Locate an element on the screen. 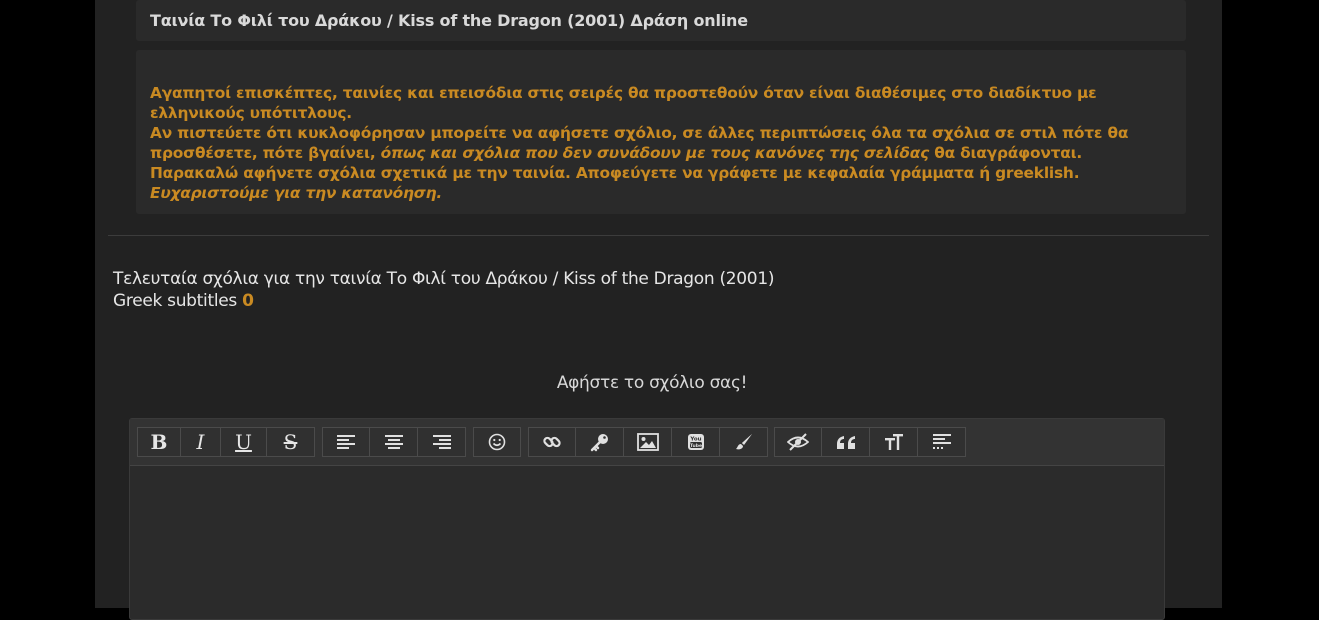 This screenshot has width=1319, height=620. bold-icon: B is located at coordinates (159, 442).